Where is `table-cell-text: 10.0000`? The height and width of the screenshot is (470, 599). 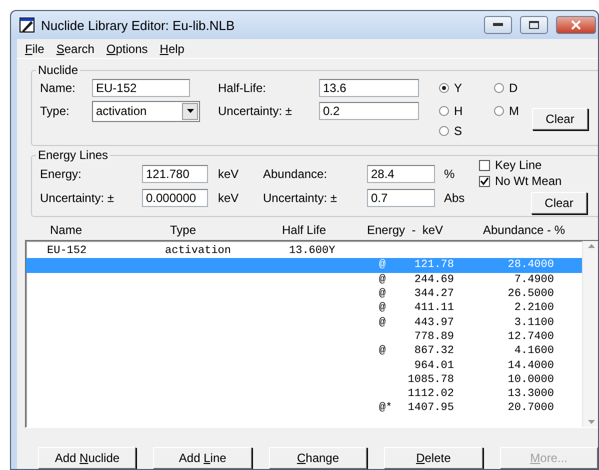 table-cell-text: 10.0000 is located at coordinates (530, 380).